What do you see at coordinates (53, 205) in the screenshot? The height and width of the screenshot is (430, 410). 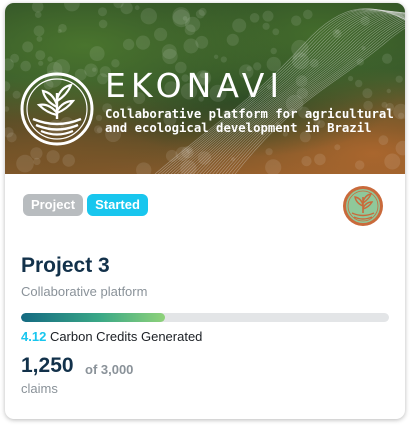 I see `type-badge: Project` at bounding box center [53, 205].